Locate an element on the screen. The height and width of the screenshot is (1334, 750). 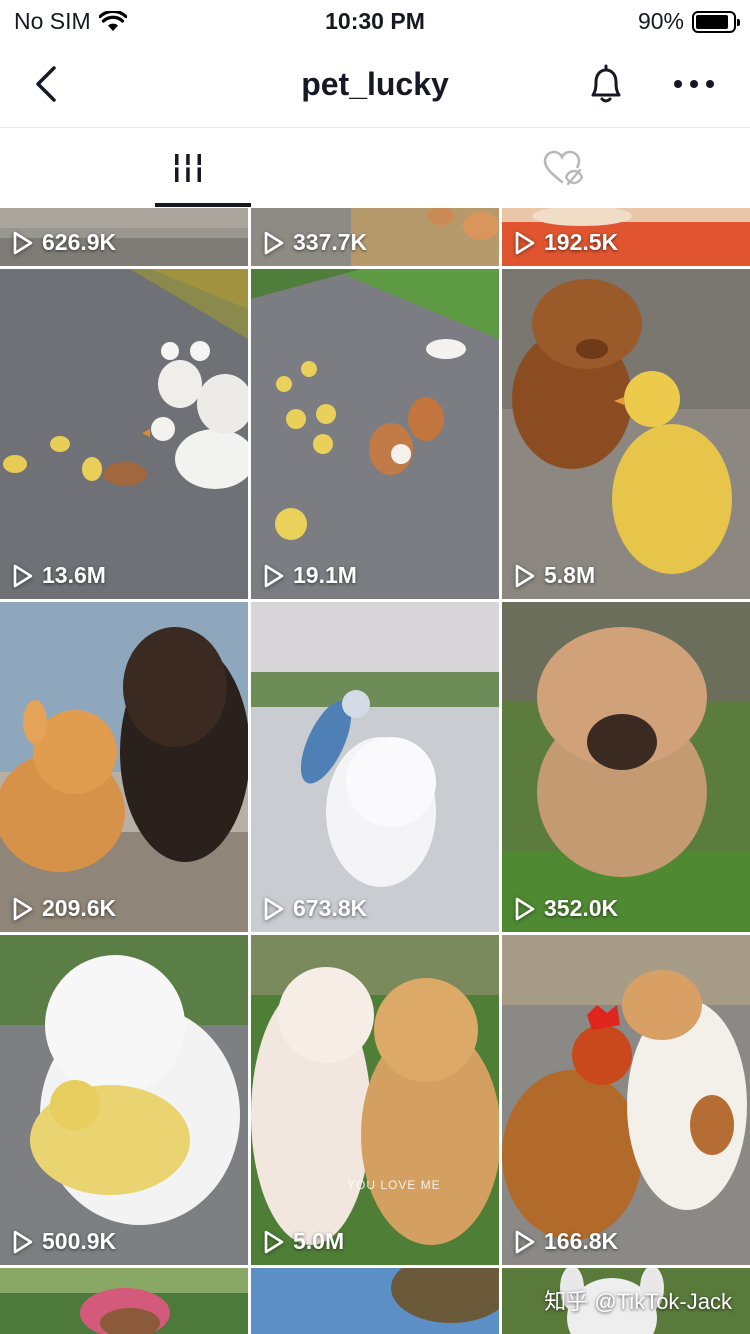
view-count-label: 166.8K is located at coordinates (581, 1241).